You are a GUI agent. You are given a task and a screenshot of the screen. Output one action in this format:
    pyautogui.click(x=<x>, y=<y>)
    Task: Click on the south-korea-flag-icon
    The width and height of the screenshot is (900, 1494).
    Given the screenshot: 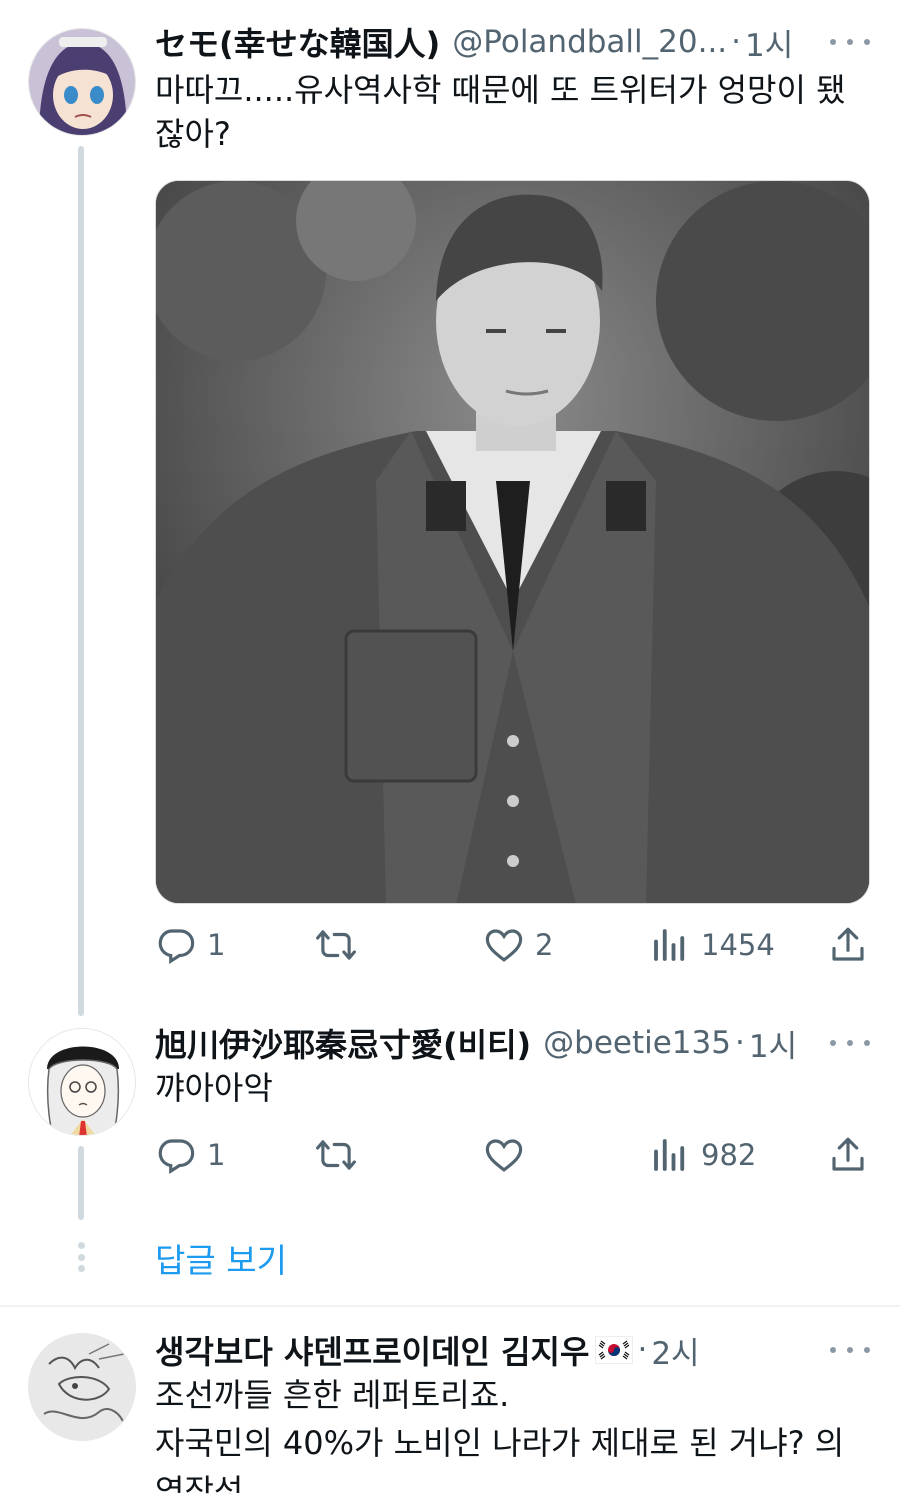 What is the action you would take?
    pyautogui.click(x=614, y=1350)
    